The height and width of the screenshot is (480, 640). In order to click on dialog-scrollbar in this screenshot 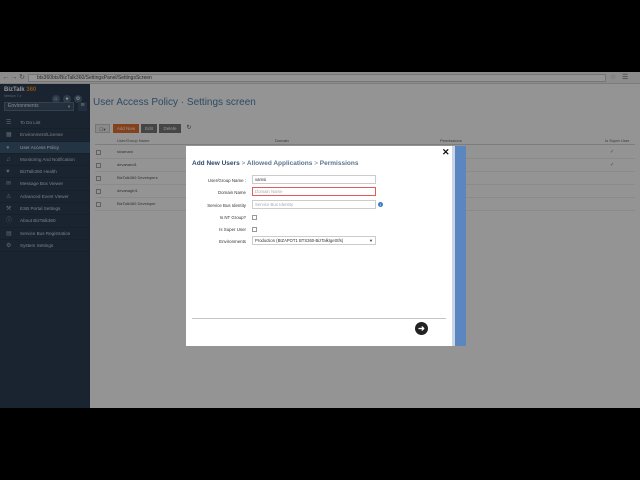, I will do `click(459, 246)`.